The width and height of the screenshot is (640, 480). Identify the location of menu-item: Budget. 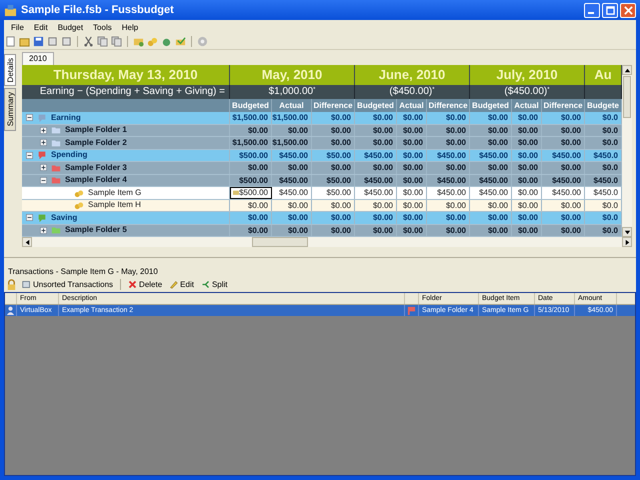
(70, 27).